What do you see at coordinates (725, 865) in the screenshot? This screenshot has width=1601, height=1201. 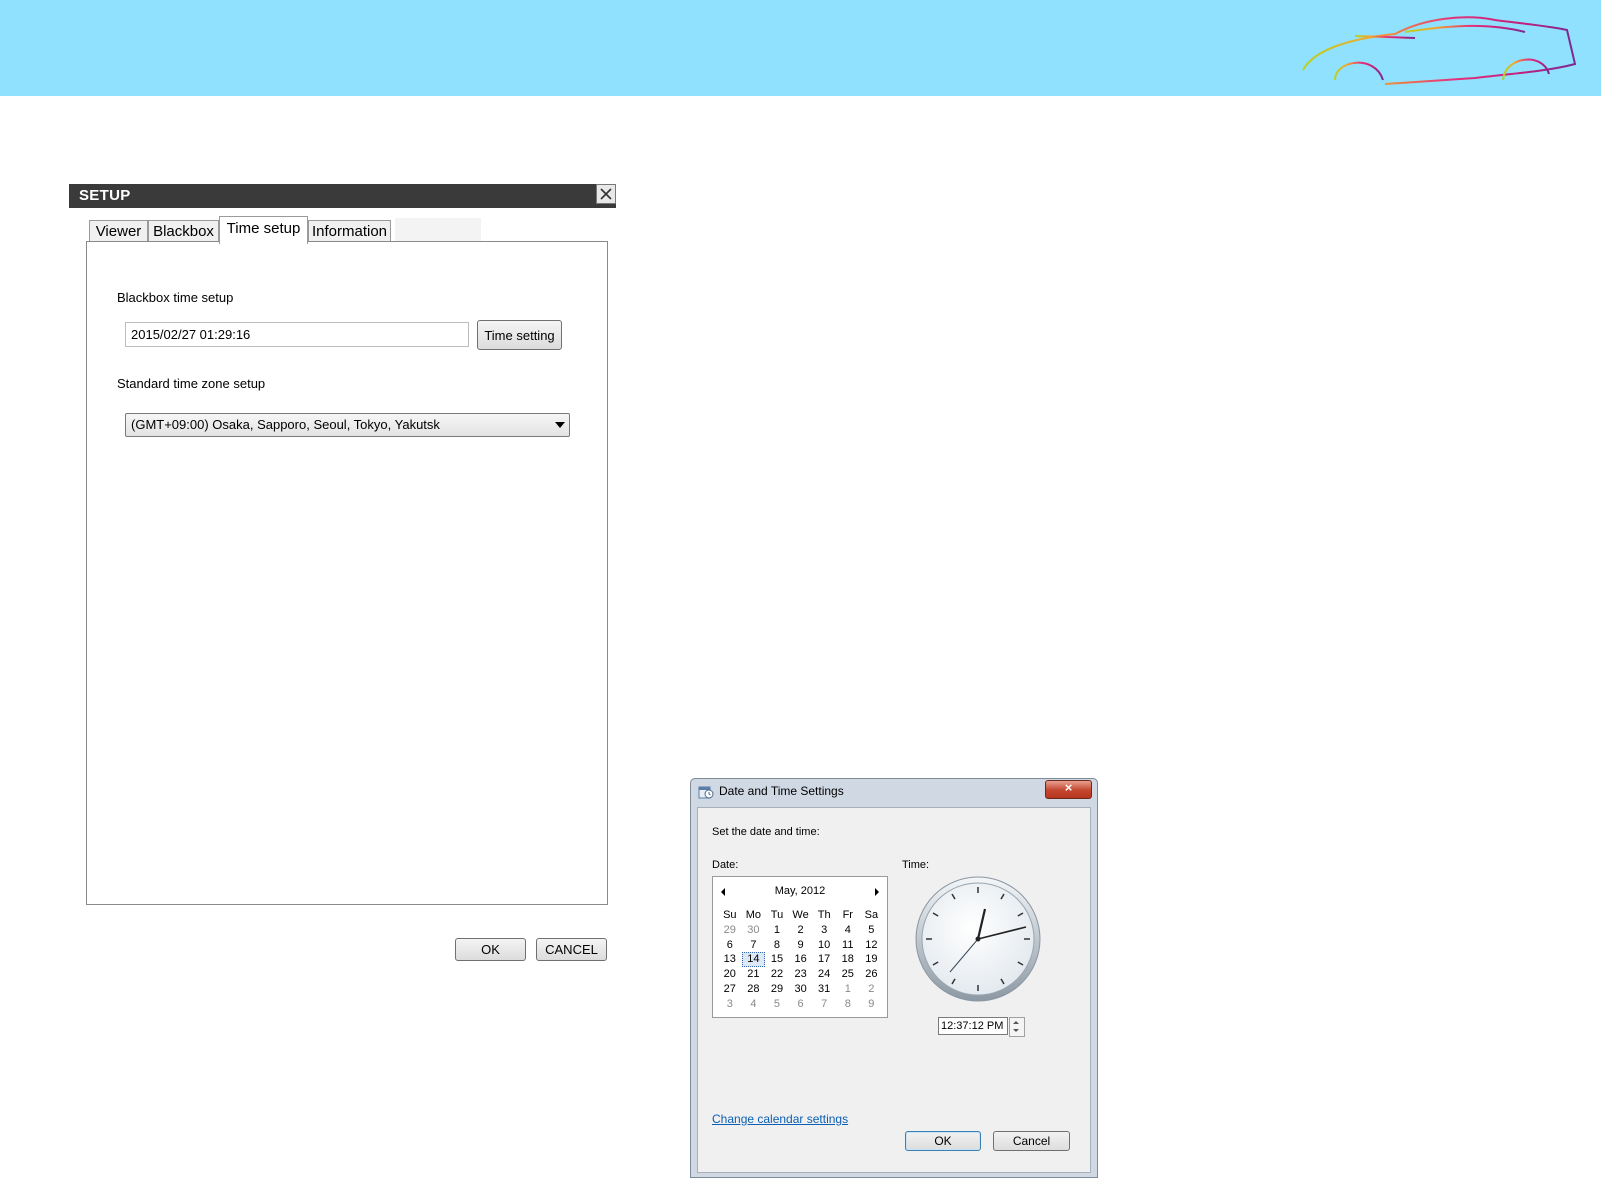 I see `date-label: Date:` at bounding box center [725, 865].